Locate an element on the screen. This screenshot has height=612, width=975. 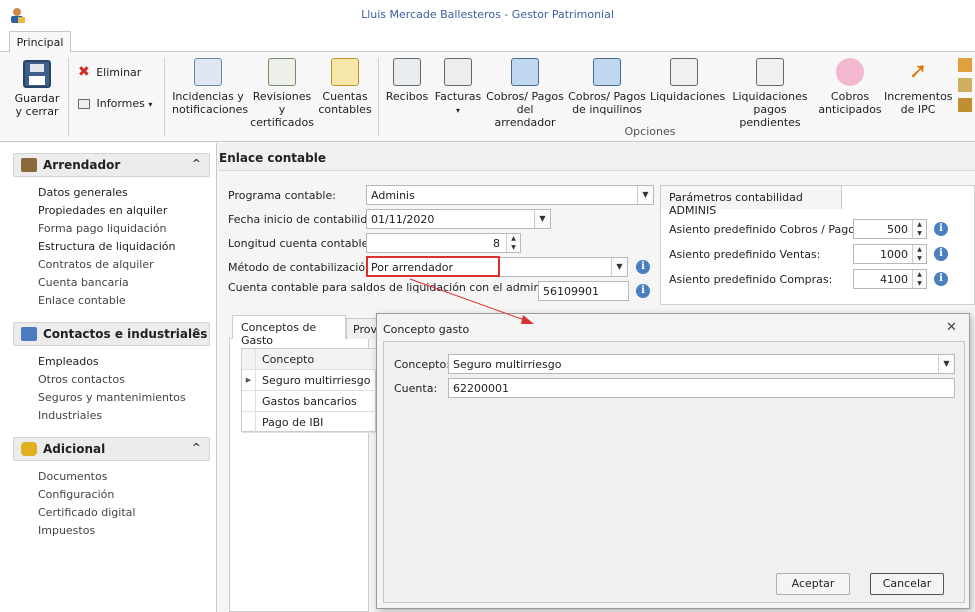
table-row: Pago de IBI is located at coordinates (309, 422).